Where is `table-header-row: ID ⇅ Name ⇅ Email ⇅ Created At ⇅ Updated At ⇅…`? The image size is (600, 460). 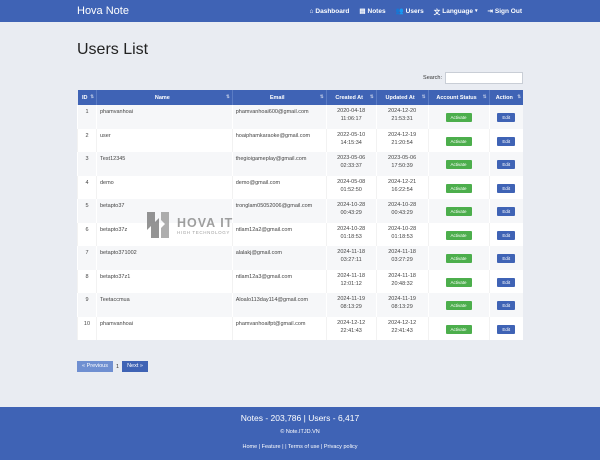
table-header-row: ID ⇅ Name ⇅ Email ⇅ Created At ⇅ Updated At ⇅… is located at coordinates (300, 97).